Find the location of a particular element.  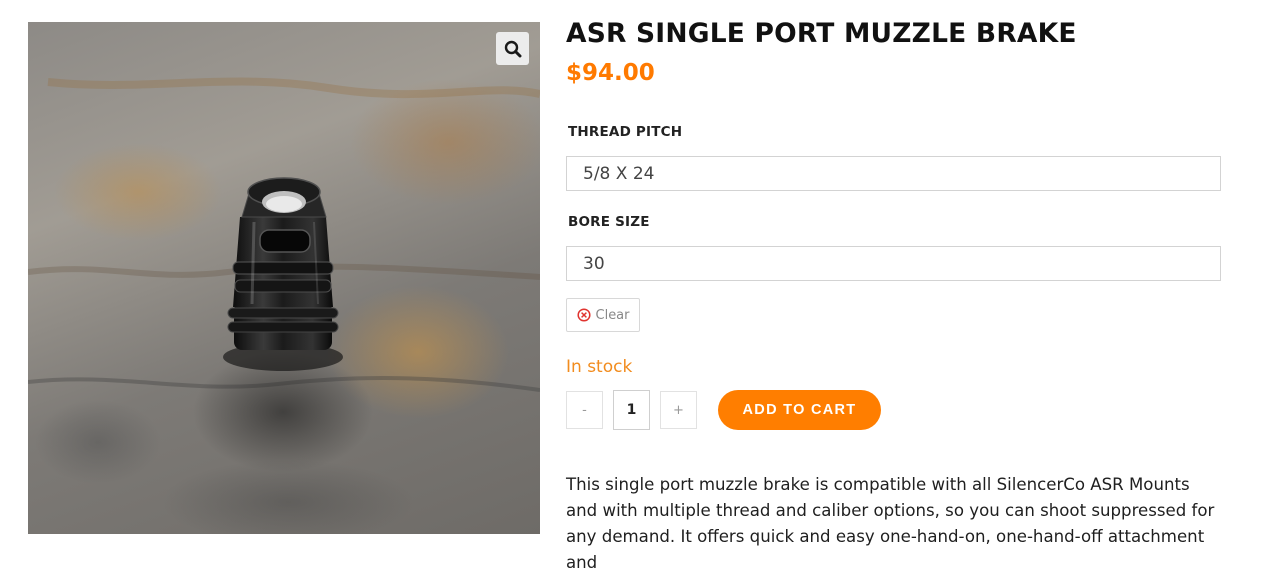

stock-status: In stock is located at coordinates (599, 367).